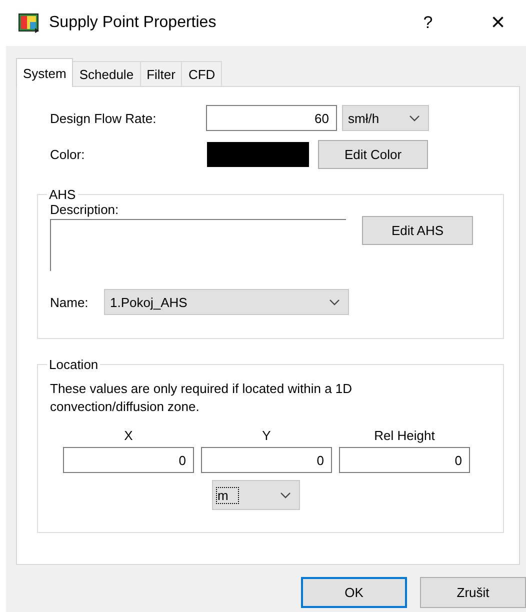  What do you see at coordinates (473, 592) in the screenshot?
I see `dialog-button: Zrušit` at bounding box center [473, 592].